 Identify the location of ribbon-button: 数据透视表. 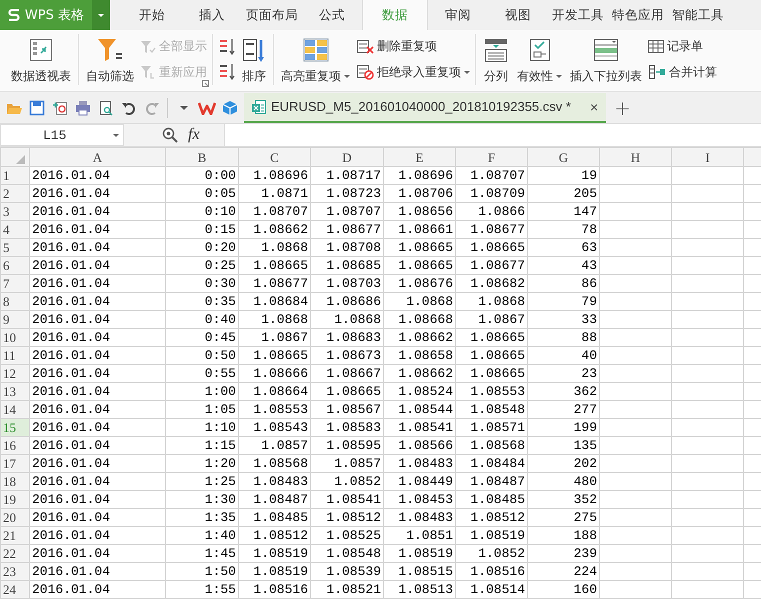
(41, 59).